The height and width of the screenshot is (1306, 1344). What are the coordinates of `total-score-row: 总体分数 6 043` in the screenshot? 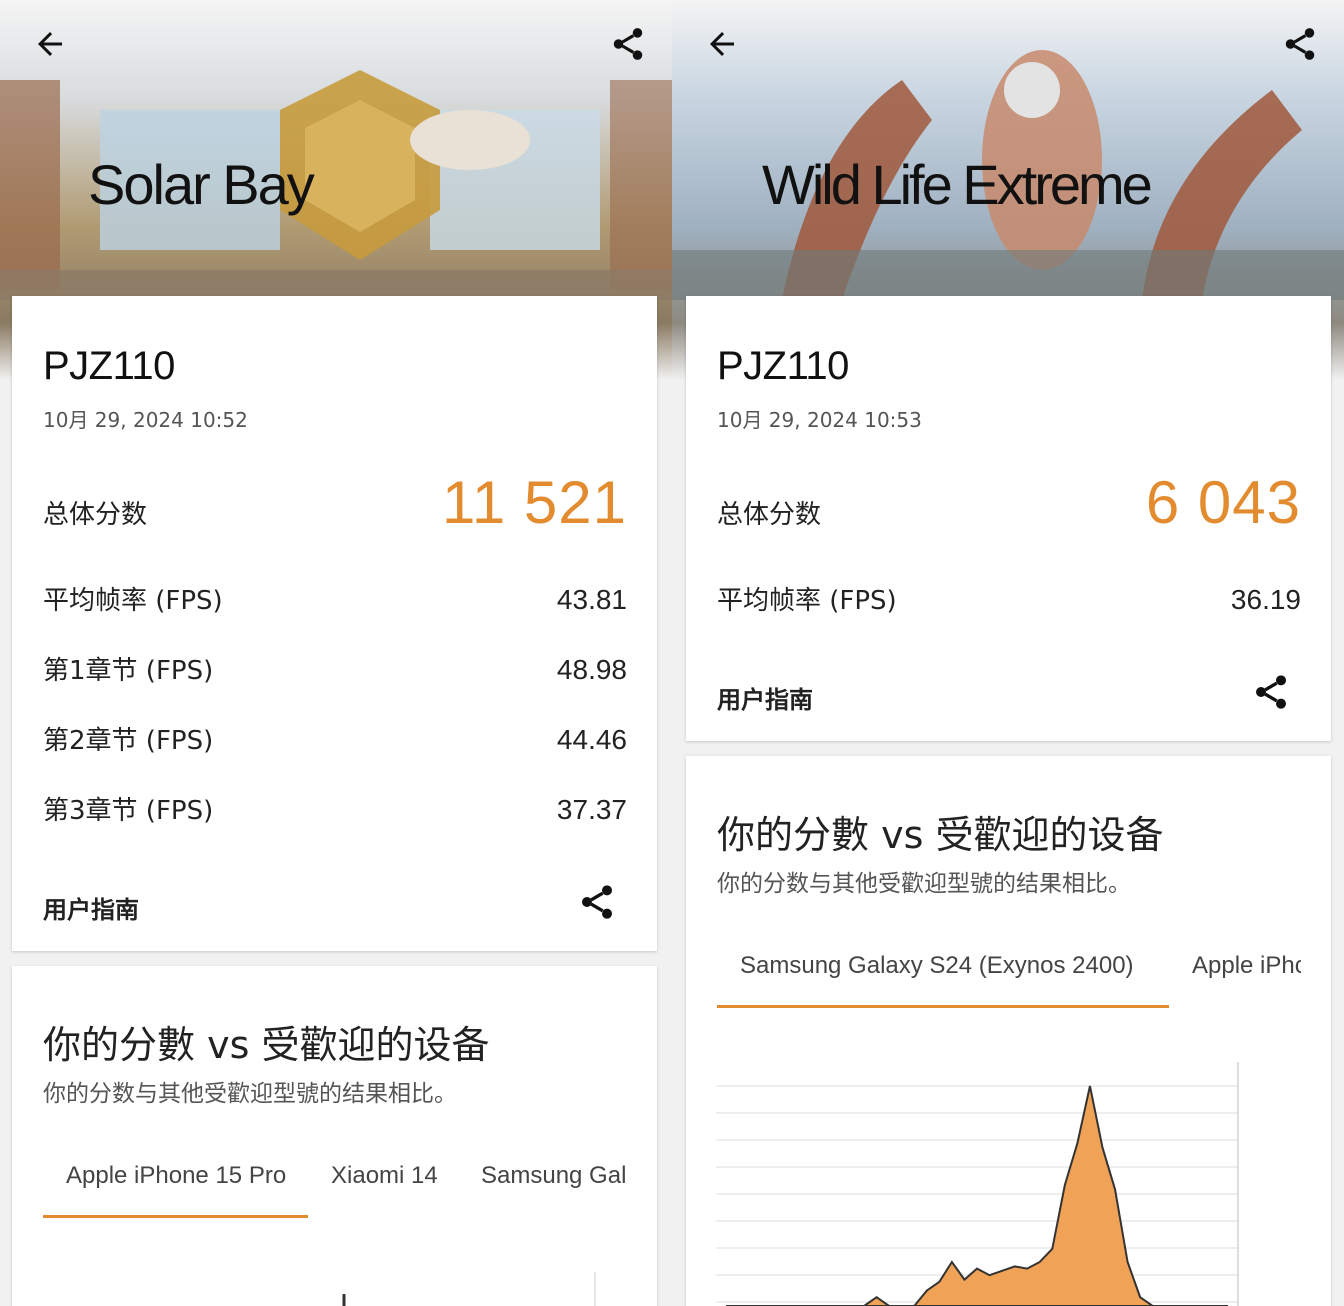 It's located at (1009, 502).